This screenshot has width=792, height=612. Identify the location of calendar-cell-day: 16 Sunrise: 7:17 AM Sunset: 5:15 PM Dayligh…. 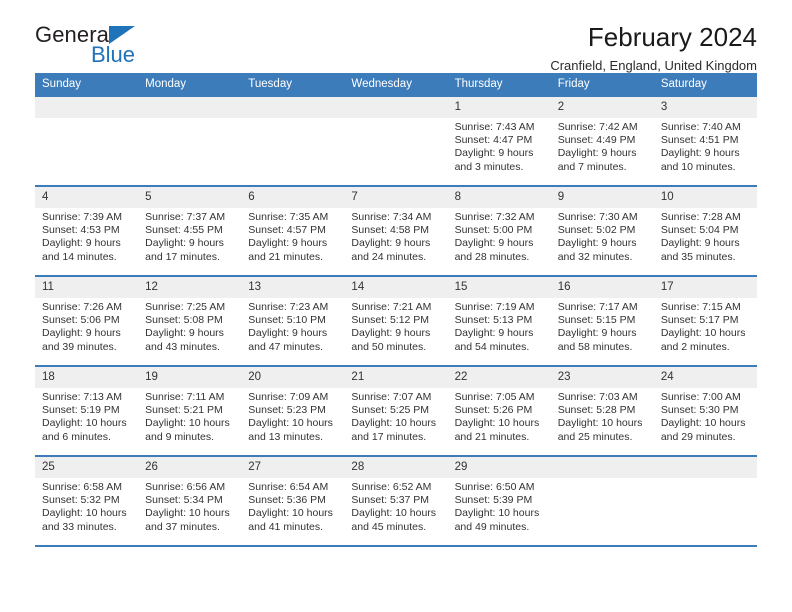
(602, 321).